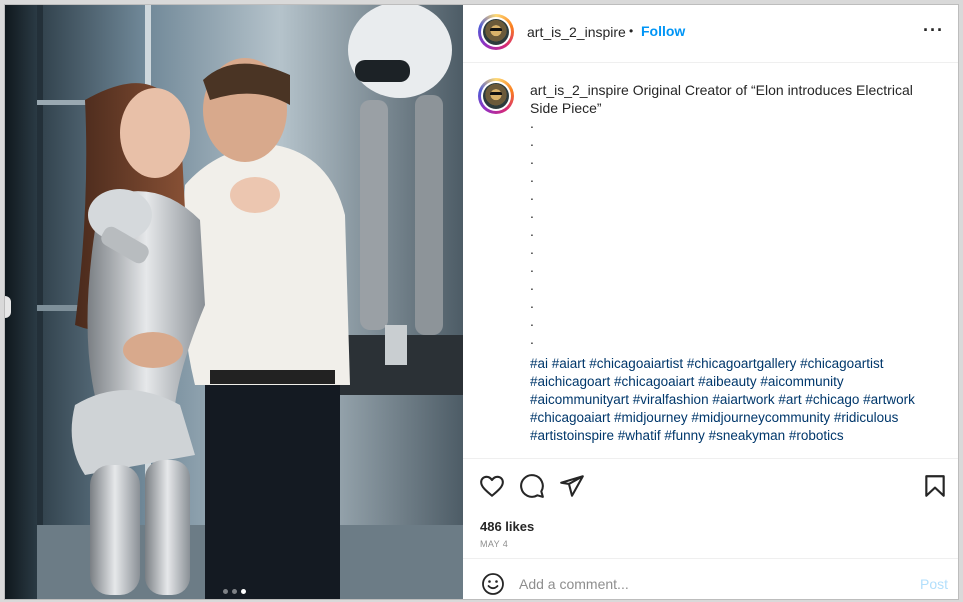 This screenshot has height=602, width=963. I want to click on caption-avatar, so click(496, 96).